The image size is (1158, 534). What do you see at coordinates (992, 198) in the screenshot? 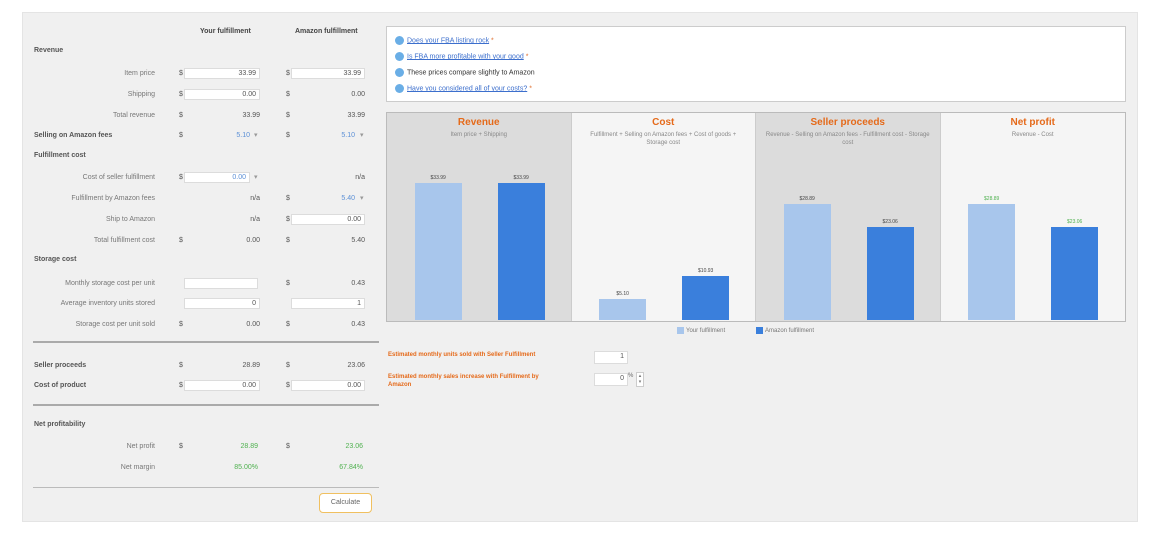
I see `chart-data-label: $28.89` at bounding box center [992, 198].